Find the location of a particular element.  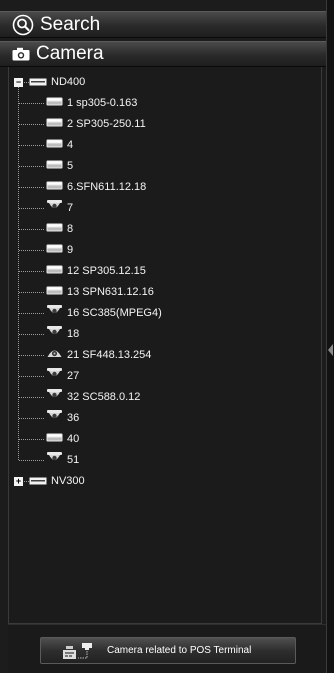

camera-label: 36 is located at coordinates (73, 418).